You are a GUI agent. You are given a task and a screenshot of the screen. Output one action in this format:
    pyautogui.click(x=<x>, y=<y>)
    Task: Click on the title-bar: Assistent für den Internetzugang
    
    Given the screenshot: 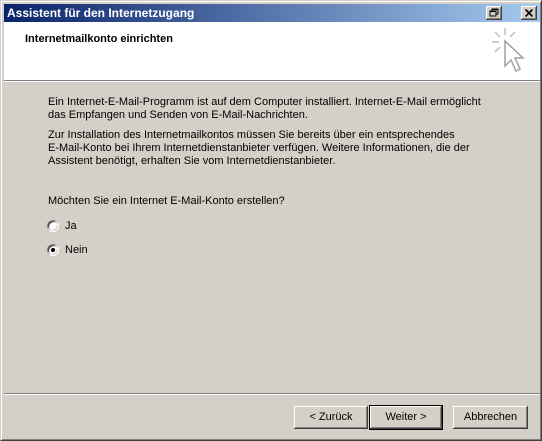 What is the action you would take?
    pyautogui.click(x=272, y=13)
    